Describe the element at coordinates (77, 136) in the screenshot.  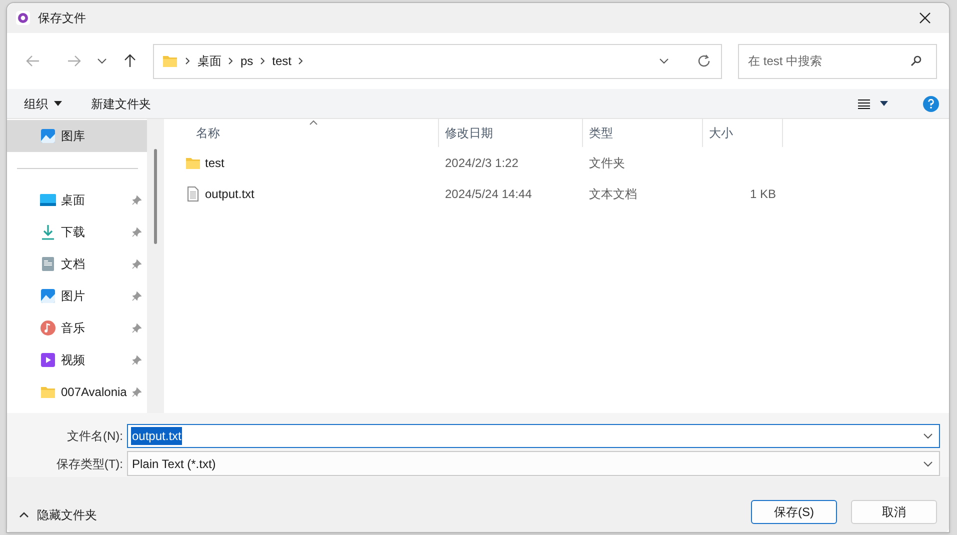
I see `sidebar-item: 图库` at that location.